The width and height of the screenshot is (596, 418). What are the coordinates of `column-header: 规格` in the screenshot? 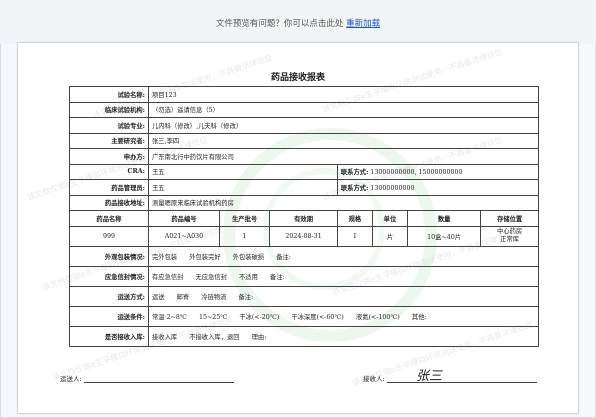 It's located at (354, 218).